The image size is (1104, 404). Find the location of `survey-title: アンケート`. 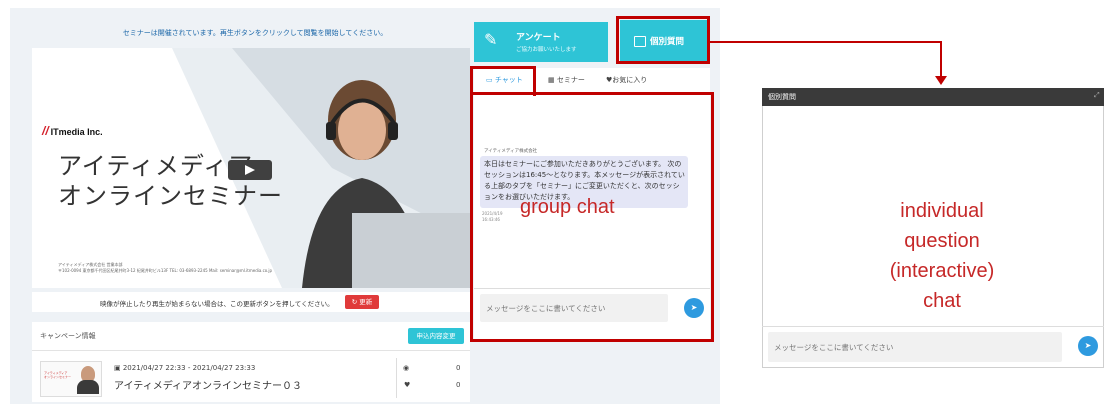

survey-title: アンケート is located at coordinates (538, 38).